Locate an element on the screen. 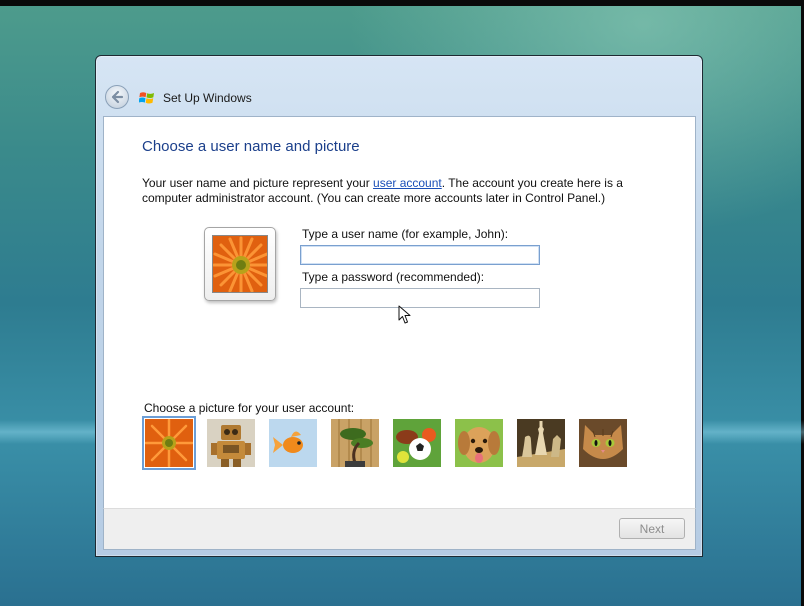  puppy-thumbnail-icon is located at coordinates (479, 443).